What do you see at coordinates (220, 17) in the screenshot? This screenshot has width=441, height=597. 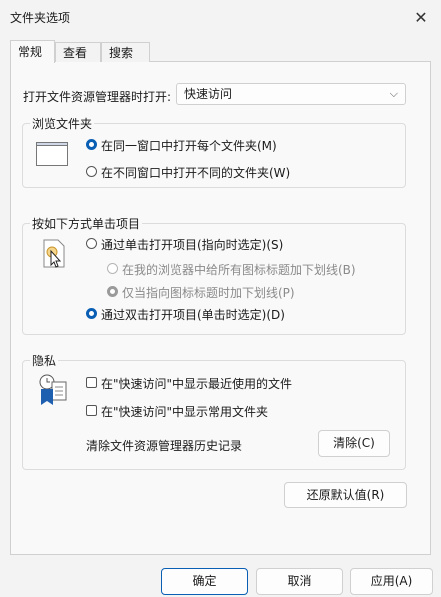 I see `title-bar: 文件夹选项 ✕` at bounding box center [220, 17].